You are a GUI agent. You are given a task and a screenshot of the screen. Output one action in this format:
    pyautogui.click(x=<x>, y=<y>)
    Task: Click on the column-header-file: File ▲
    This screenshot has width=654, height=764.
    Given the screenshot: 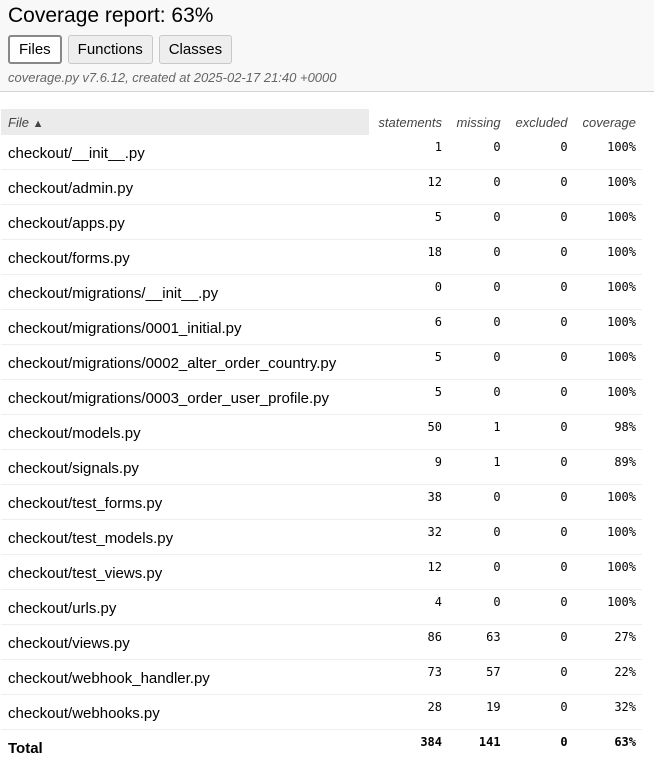 What is the action you would take?
    pyautogui.click(x=185, y=122)
    